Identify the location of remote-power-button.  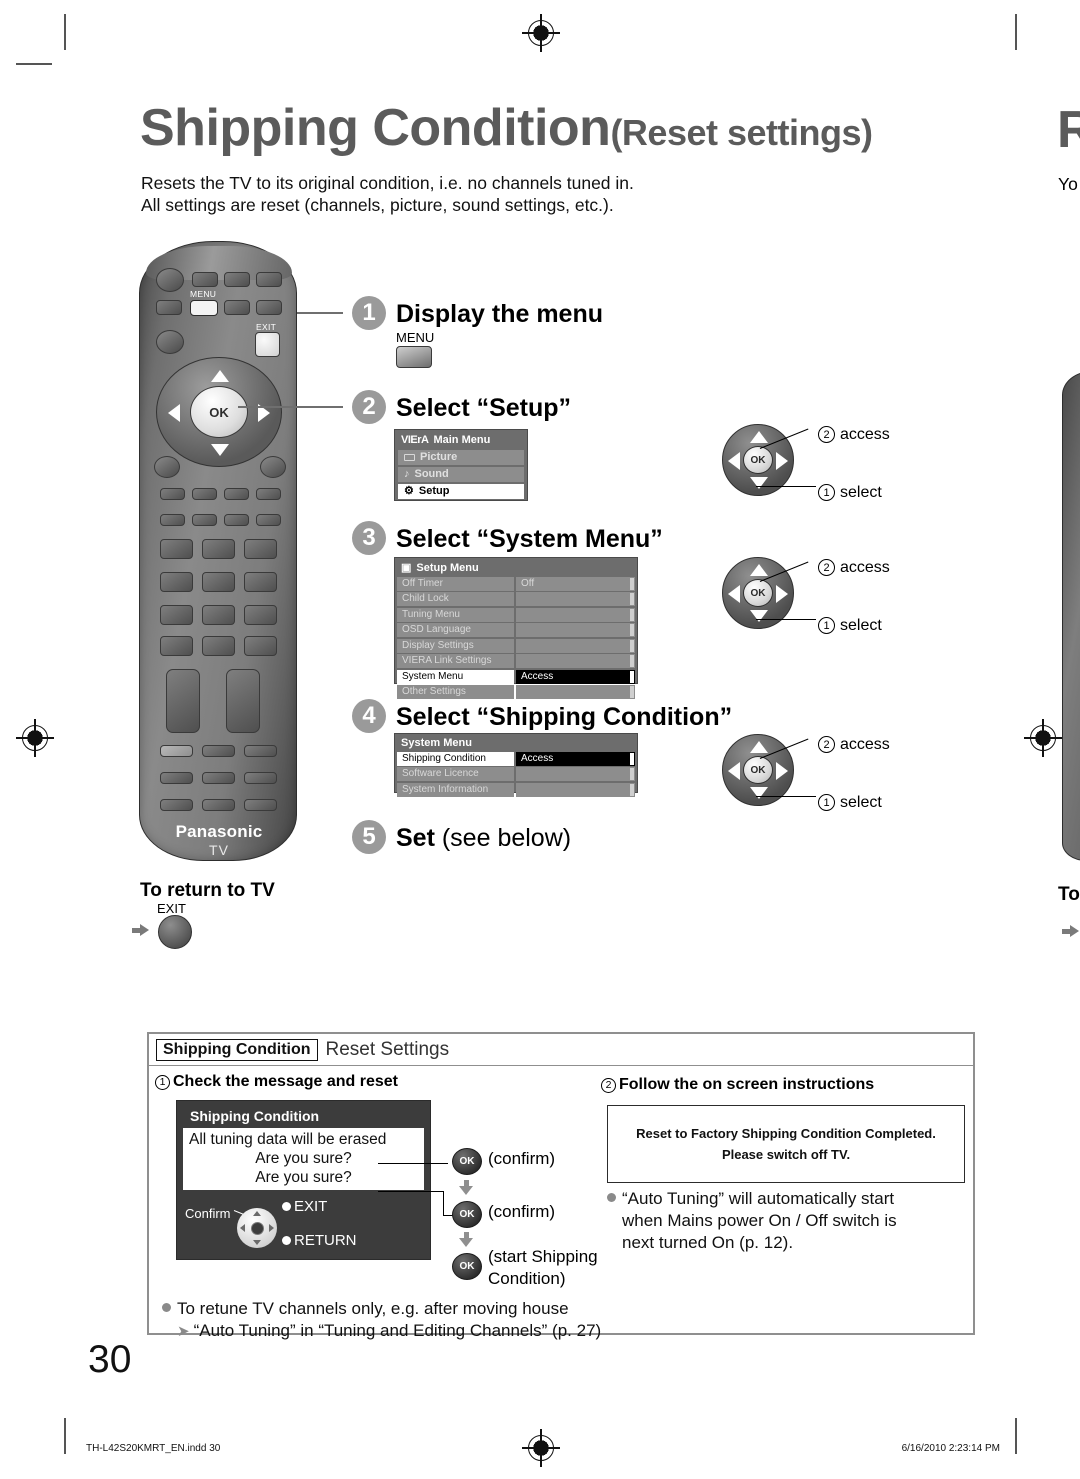
(170, 280).